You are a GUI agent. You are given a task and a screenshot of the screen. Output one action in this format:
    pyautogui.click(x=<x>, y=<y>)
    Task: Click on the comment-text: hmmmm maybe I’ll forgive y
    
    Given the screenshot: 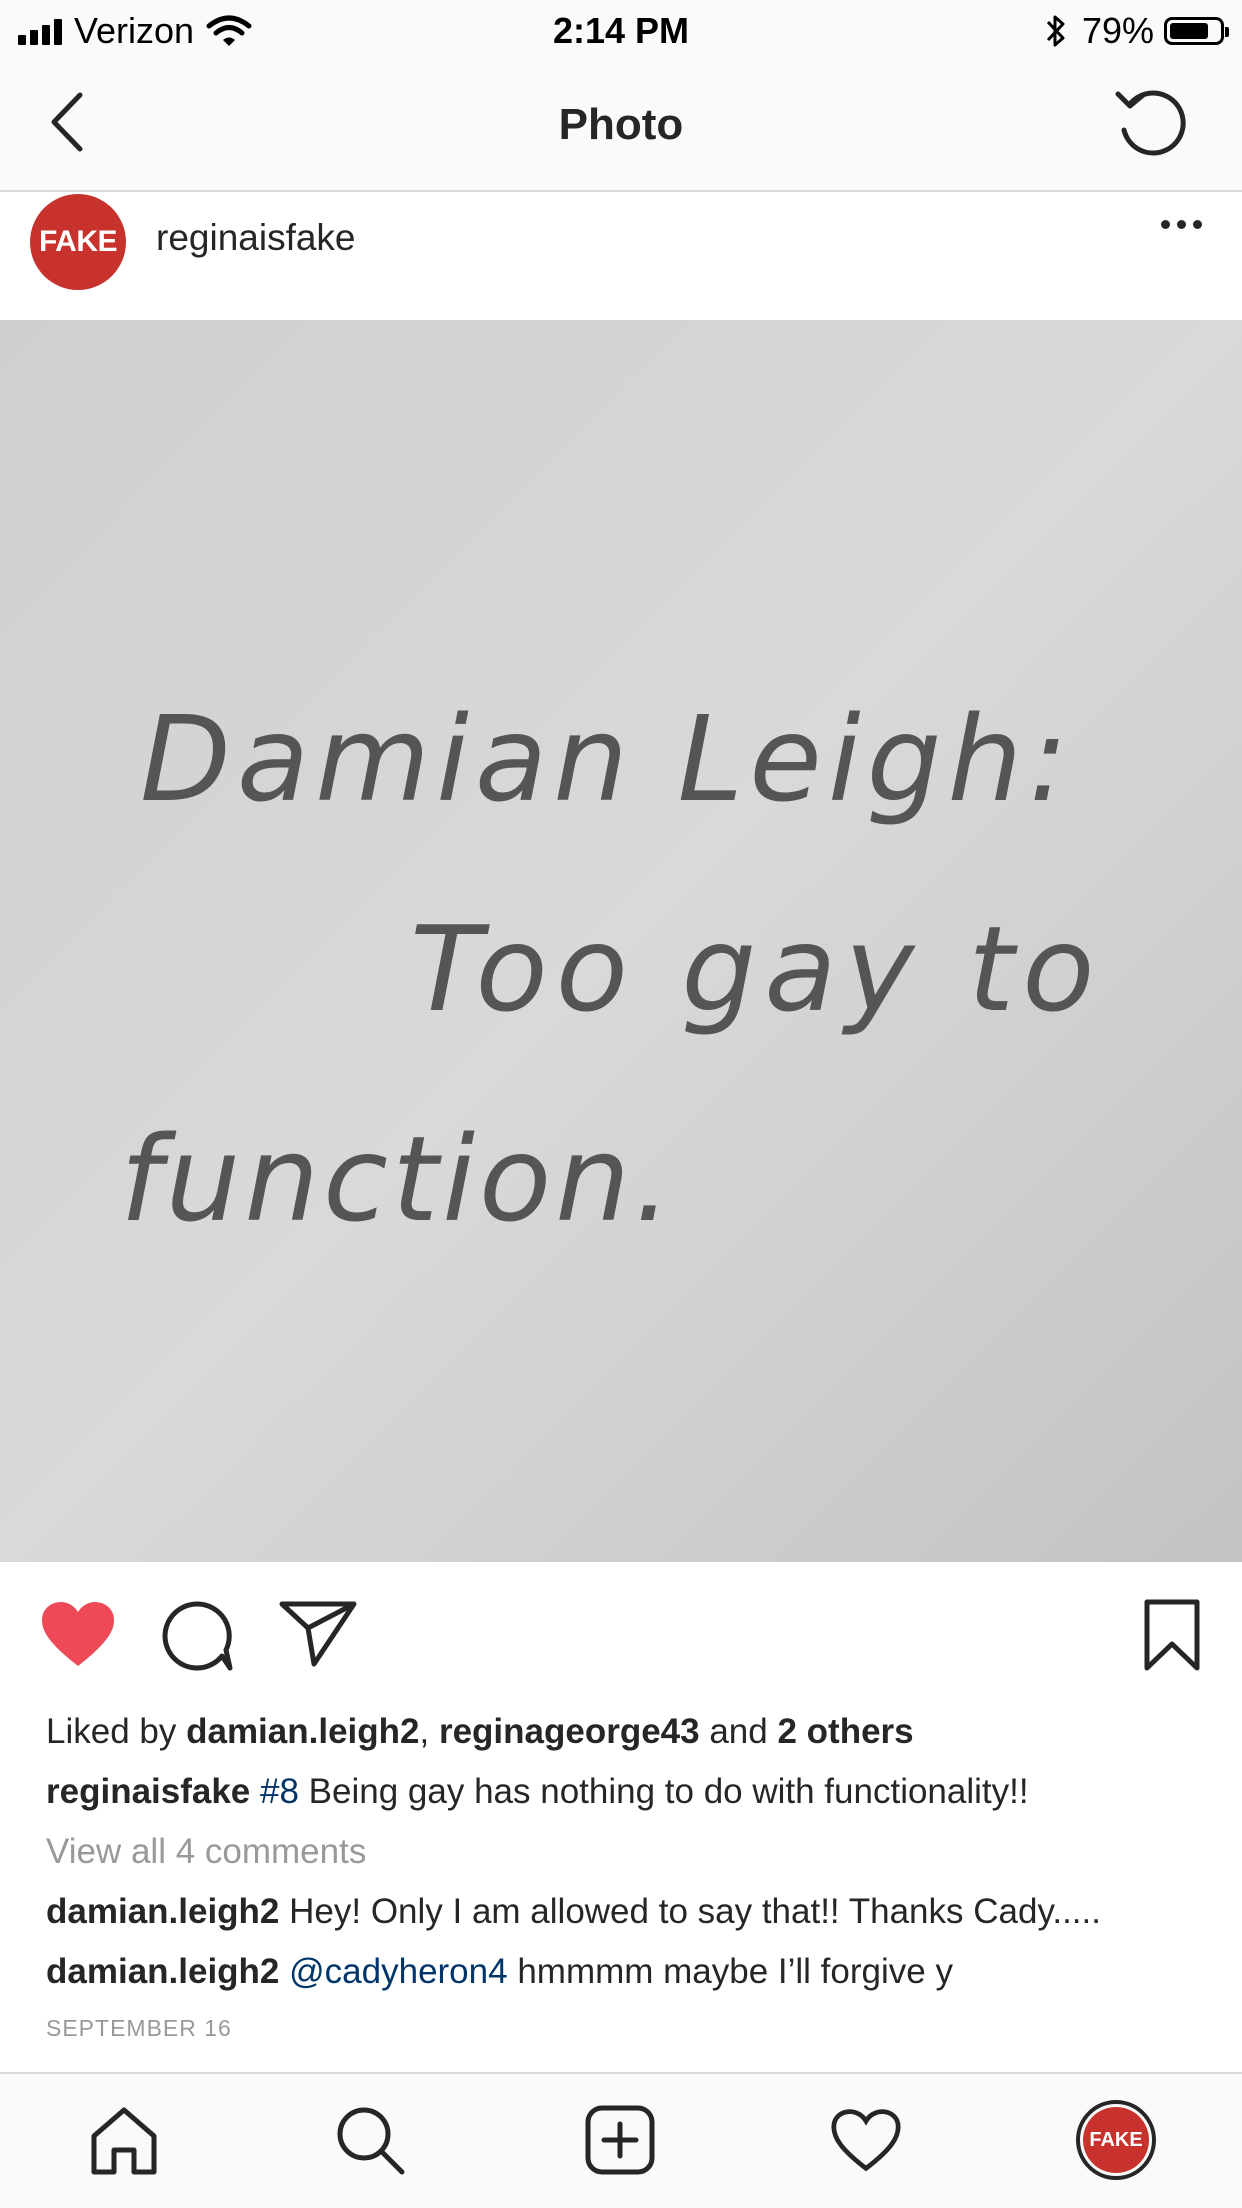 What is the action you would take?
    pyautogui.click(x=730, y=1971)
    